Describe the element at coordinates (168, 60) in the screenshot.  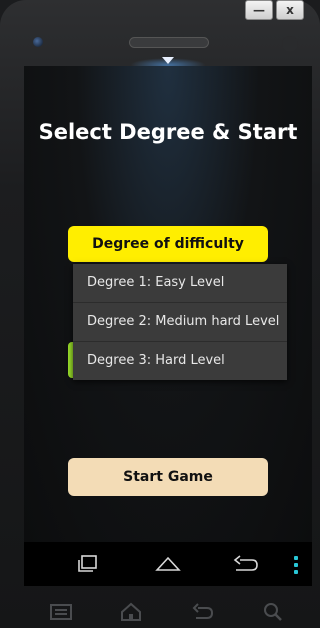
I see `notification-pulldown-icon` at that location.